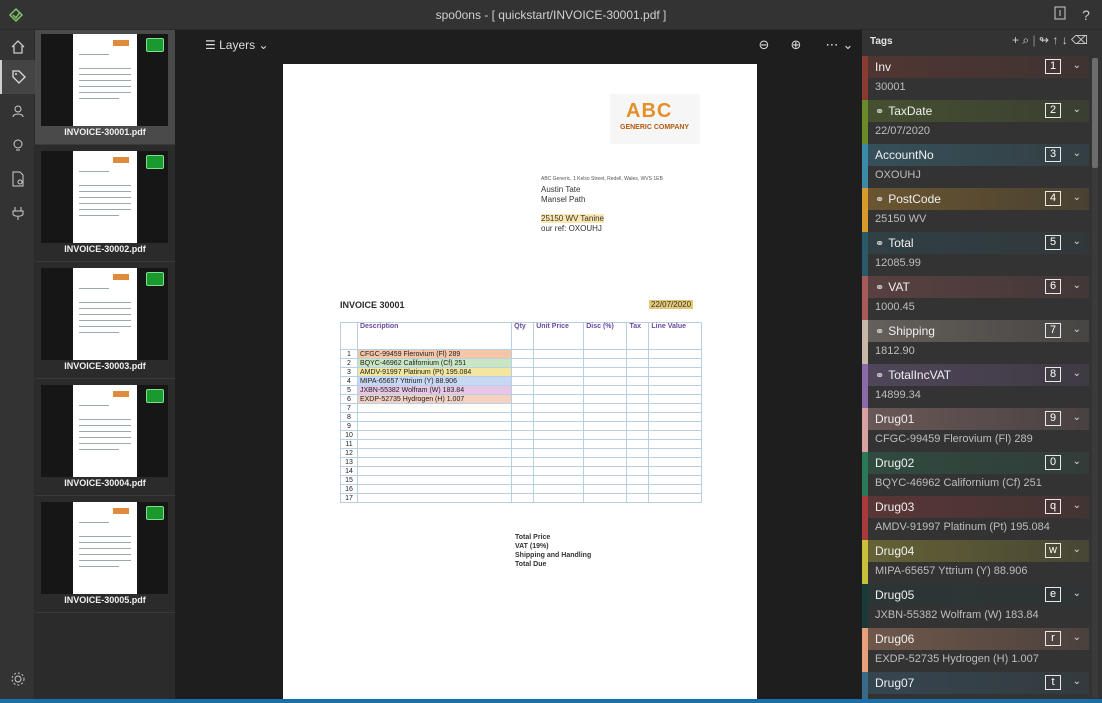 This screenshot has height=703, width=1102. Describe the element at coordinates (796, 45) in the screenshot. I see `zoom-in-icon: ⊕` at that location.